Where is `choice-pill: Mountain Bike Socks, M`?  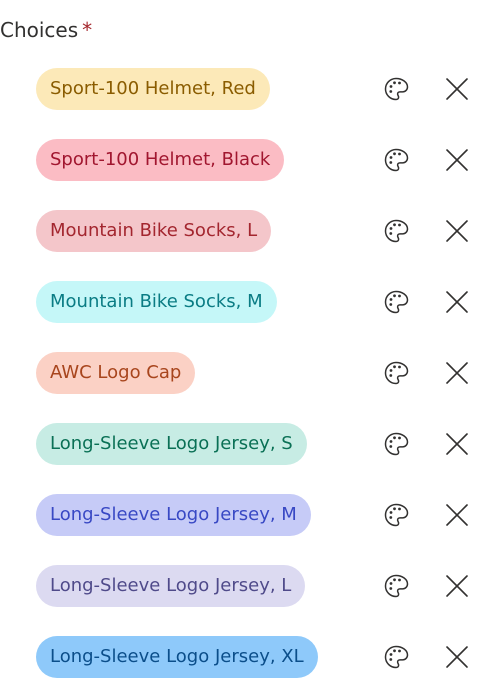 choice-pill: Mountain Bike Socks, M is located at coordinates (156, 302).